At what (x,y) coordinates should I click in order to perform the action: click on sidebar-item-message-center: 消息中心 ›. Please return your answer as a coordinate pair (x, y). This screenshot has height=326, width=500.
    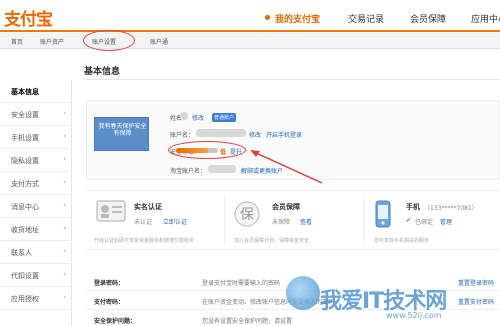
    Looking at the image, I should click on (36, 206).